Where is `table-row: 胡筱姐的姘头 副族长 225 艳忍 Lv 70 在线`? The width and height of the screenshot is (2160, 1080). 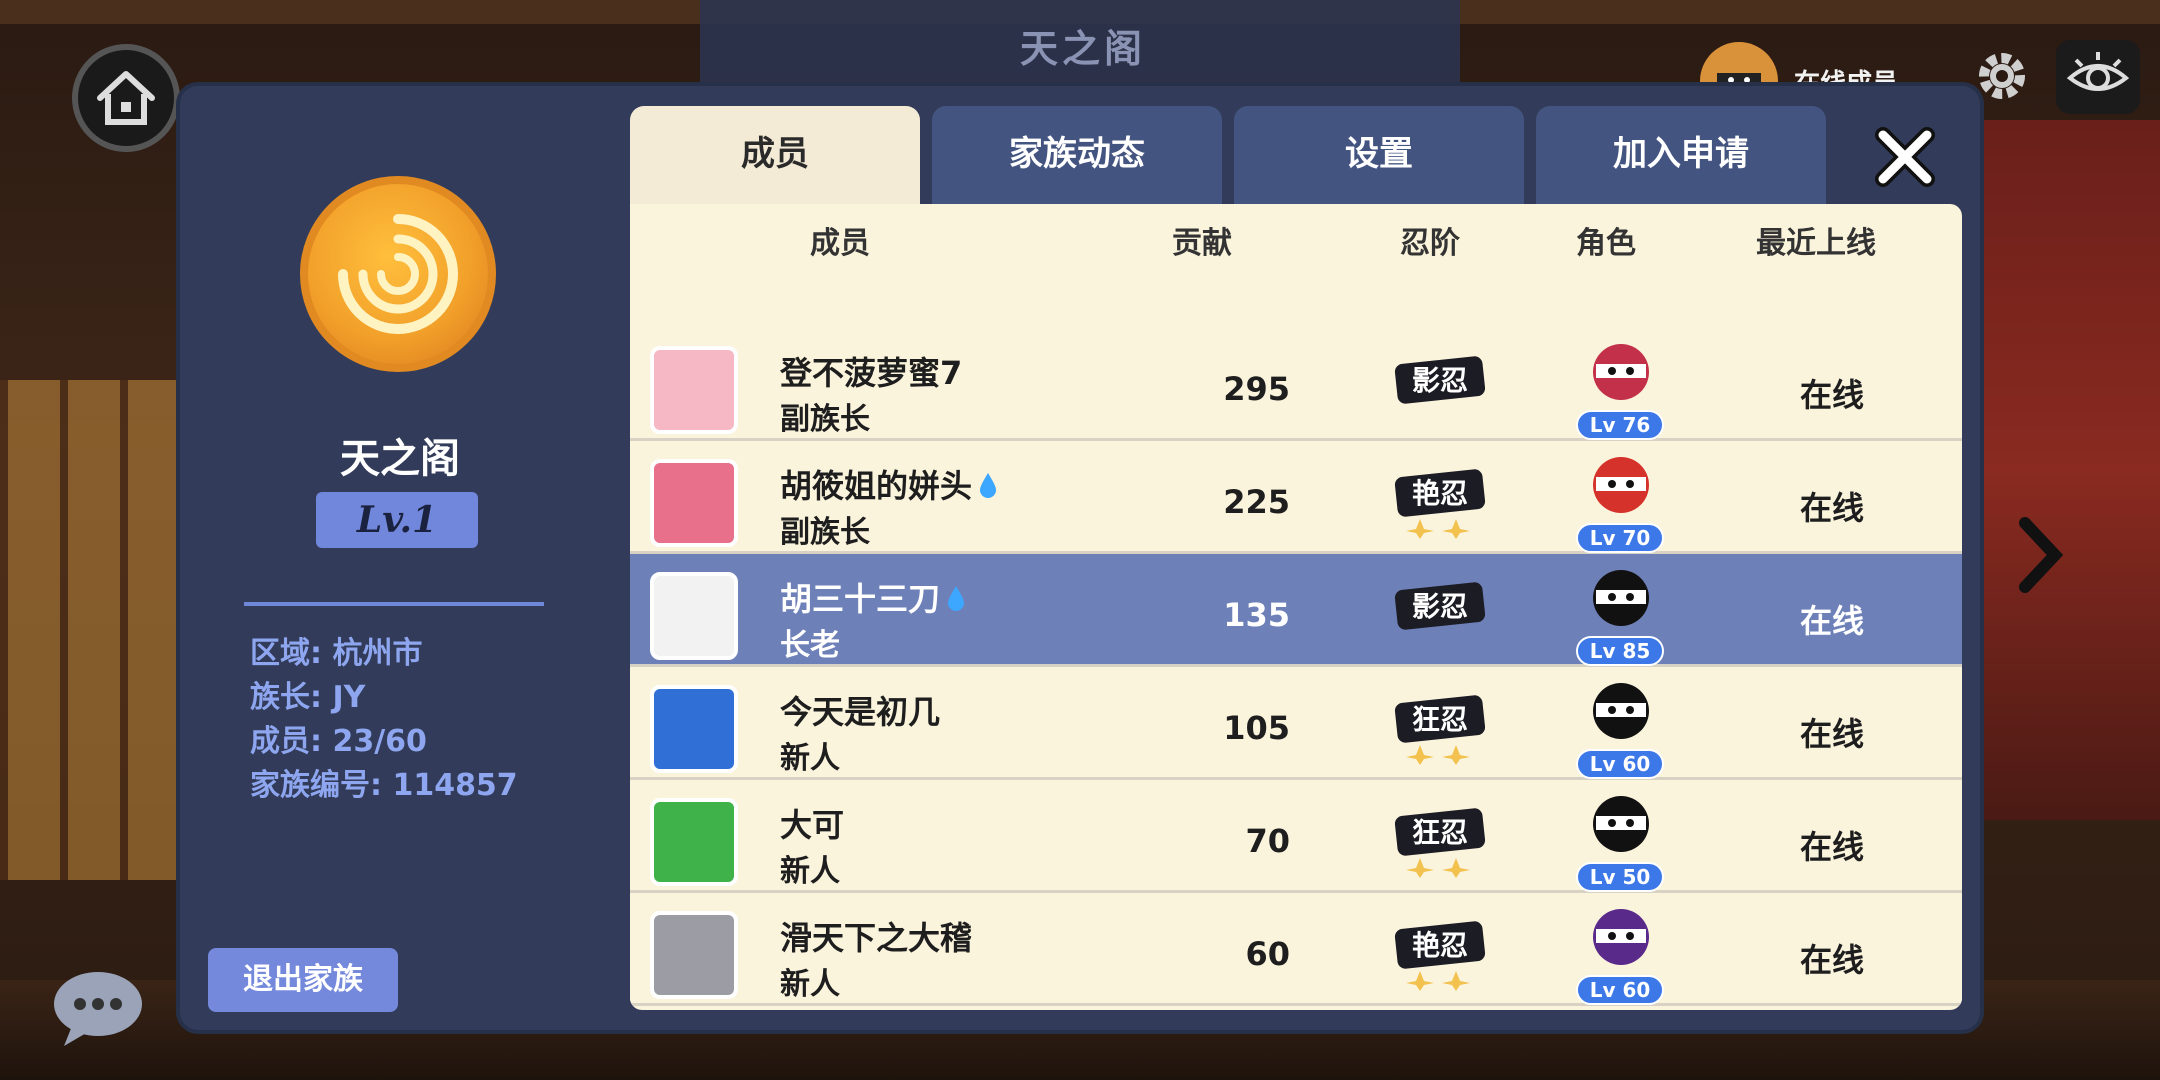 table-row: 胡筱姐的姘头 副族长 225 艳忍 Lv 70 在线 is located at coordinates (1296, 497).